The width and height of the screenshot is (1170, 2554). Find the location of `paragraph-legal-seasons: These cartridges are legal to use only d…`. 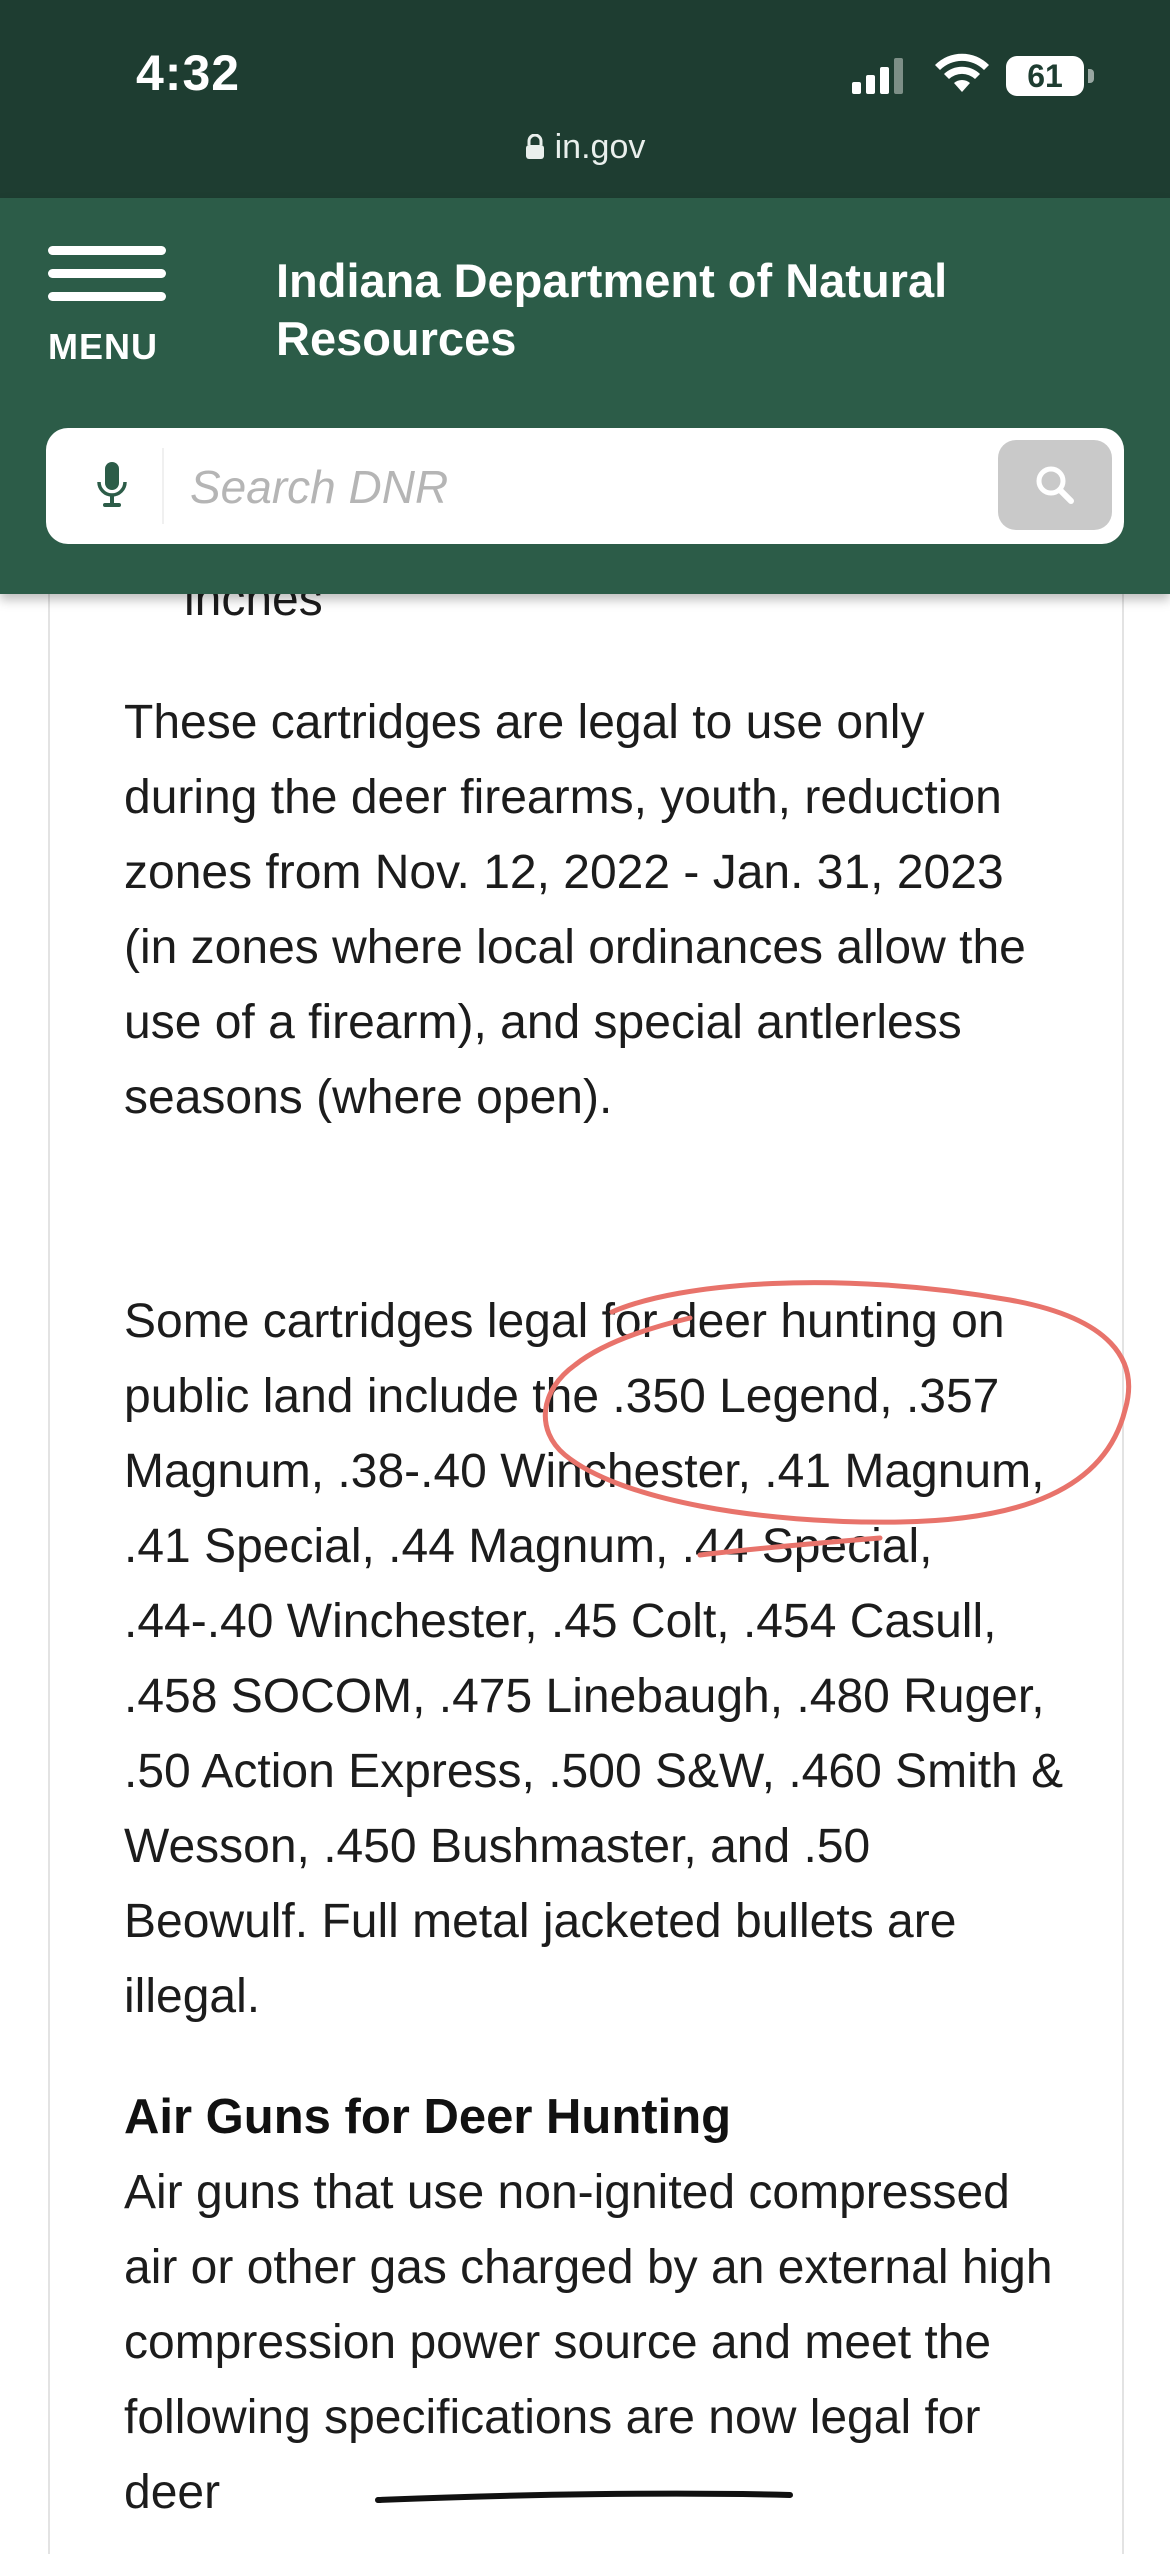

paragraph-legal-seasons: These cartridges are legal to use only d… is located at coordinates (575, 910).